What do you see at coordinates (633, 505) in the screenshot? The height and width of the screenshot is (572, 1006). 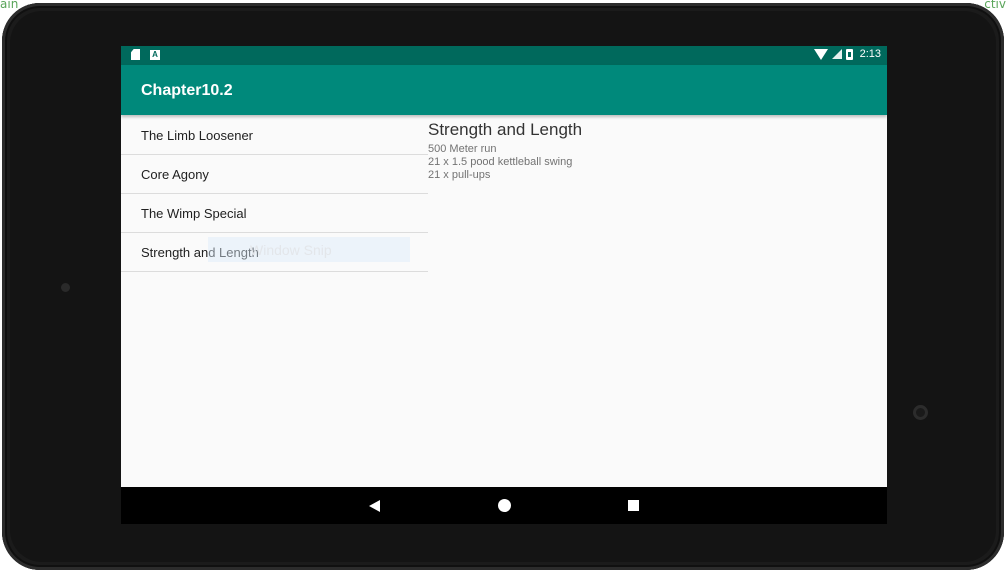 I see `recents-icon` at bounding box center [633, 505].